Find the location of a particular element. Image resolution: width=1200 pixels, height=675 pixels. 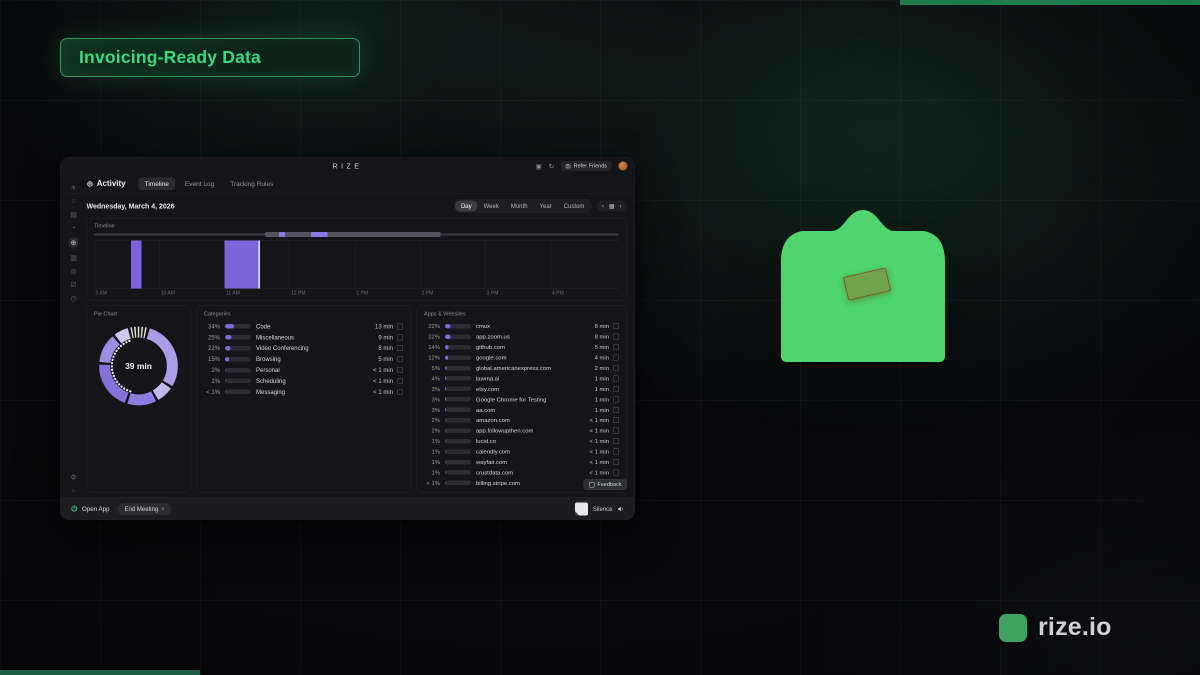

percent-value: 3% is located at coordinates (435, 410).